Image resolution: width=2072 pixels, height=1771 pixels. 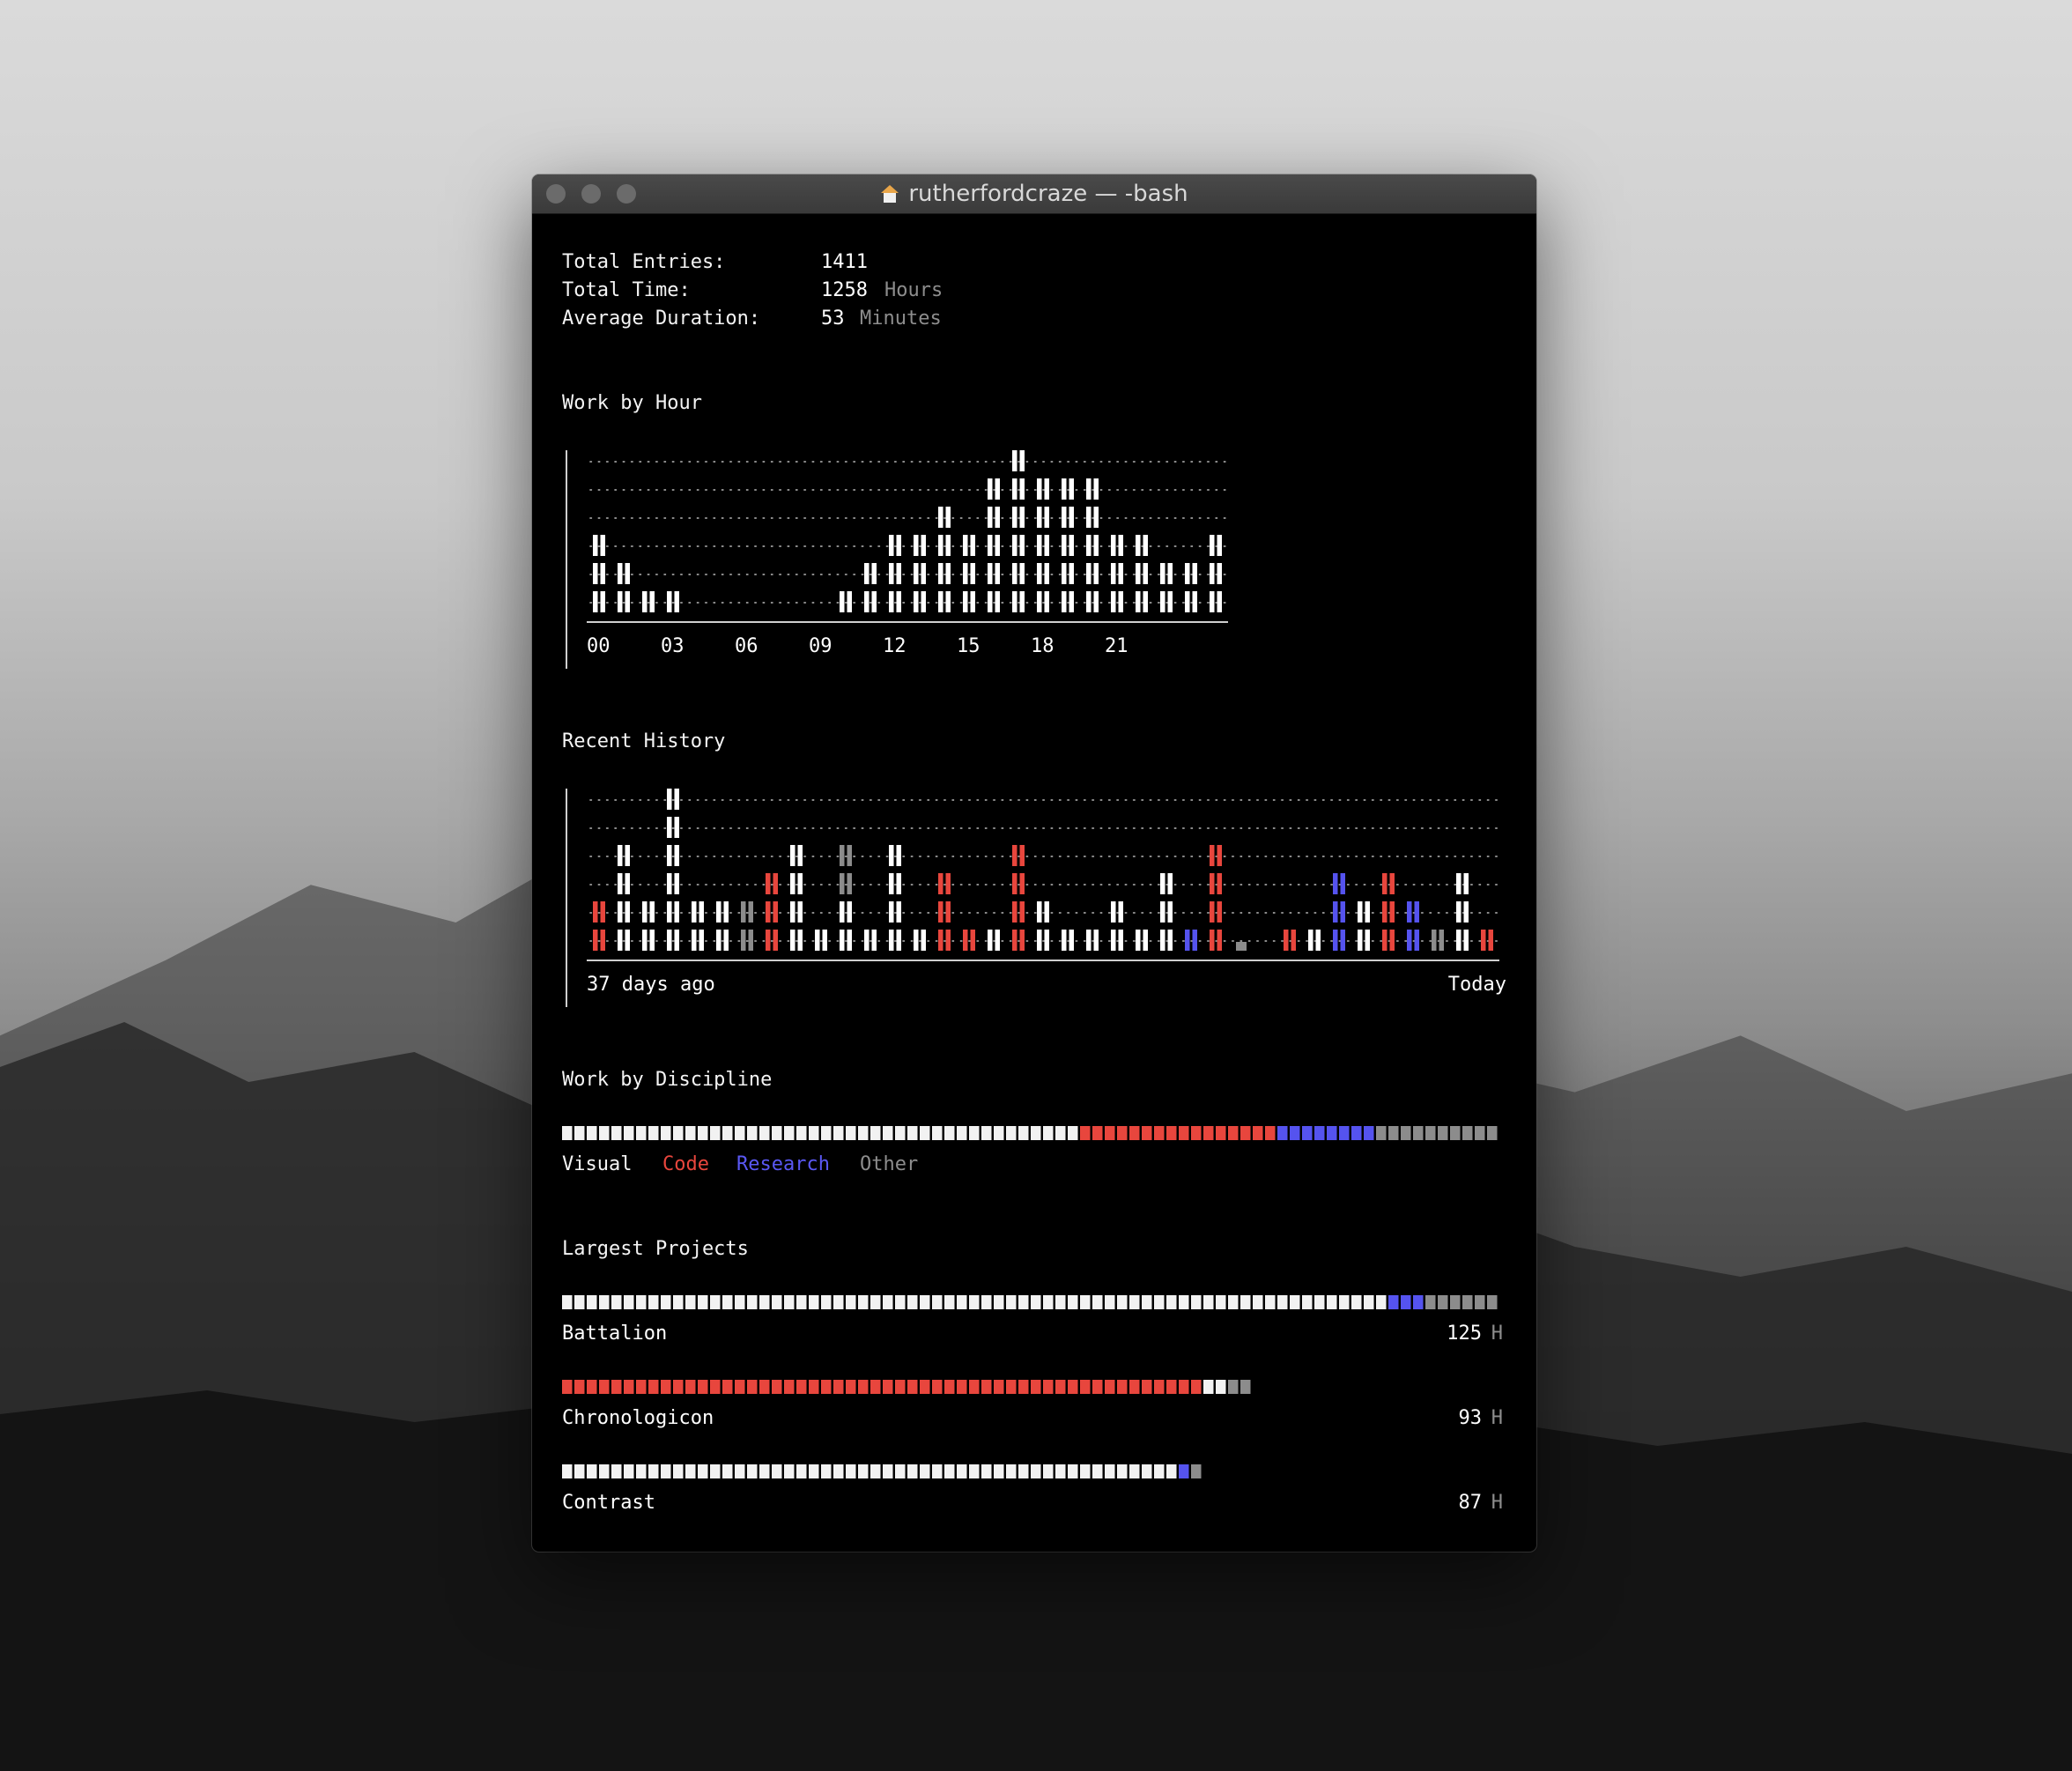 What do you see at coordinates (1048, 194) in the screenshot?
I see `window-title: rutherfordcraze — -bash` at bounding box center [1048, 194].